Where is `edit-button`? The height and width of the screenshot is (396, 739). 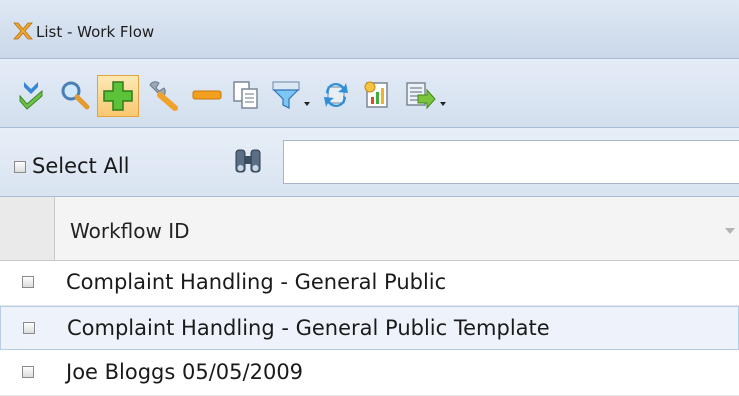
edit-button is located at coordinates (162, 95).